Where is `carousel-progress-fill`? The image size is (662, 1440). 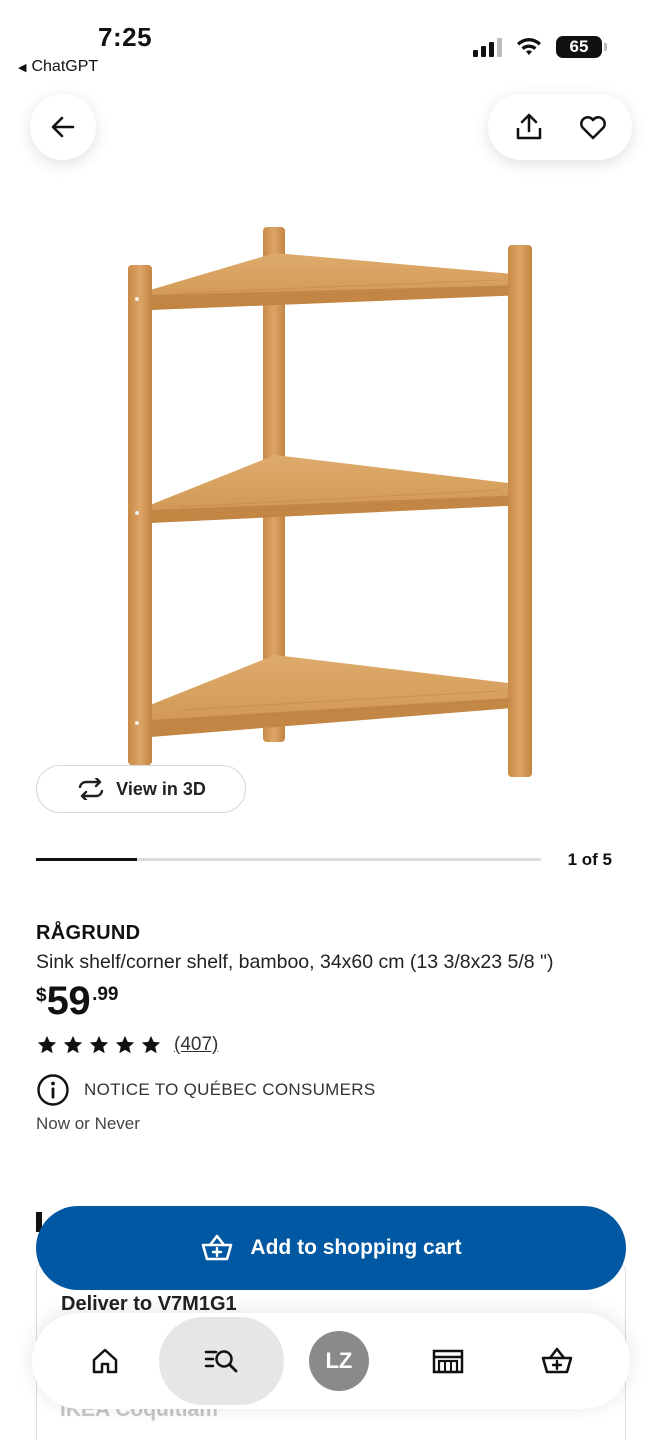 carousel-progress-fill is located at coordinates (86, 859).